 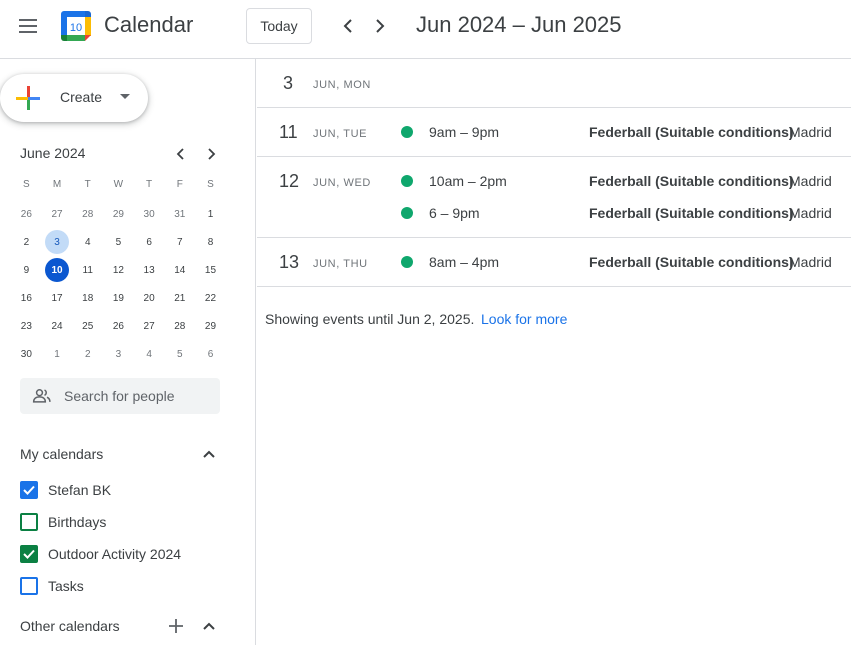 What do you see at coordinates (57, 242) in the screenshot?
I see `mini-day-selected: 3` at bounding box center [57, 242].